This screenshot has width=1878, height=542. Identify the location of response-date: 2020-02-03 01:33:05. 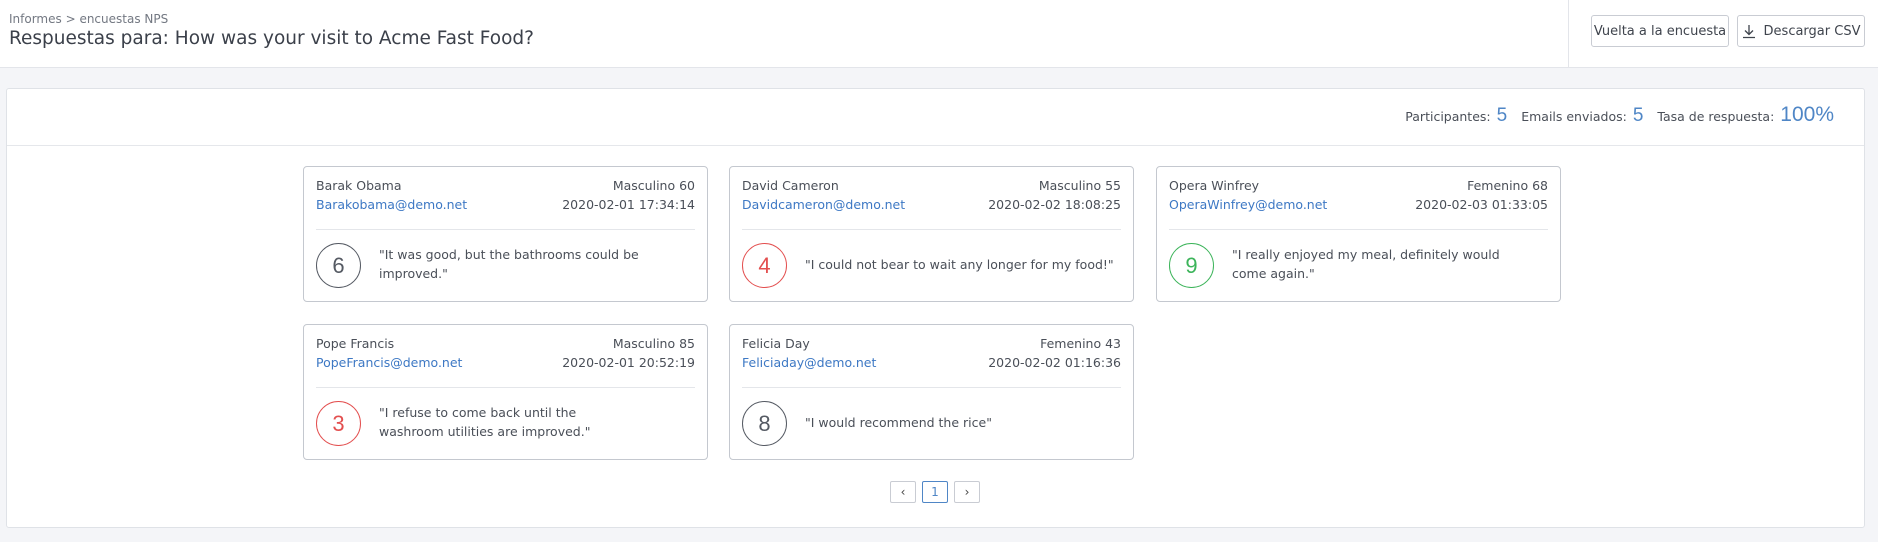
(1481, 204).